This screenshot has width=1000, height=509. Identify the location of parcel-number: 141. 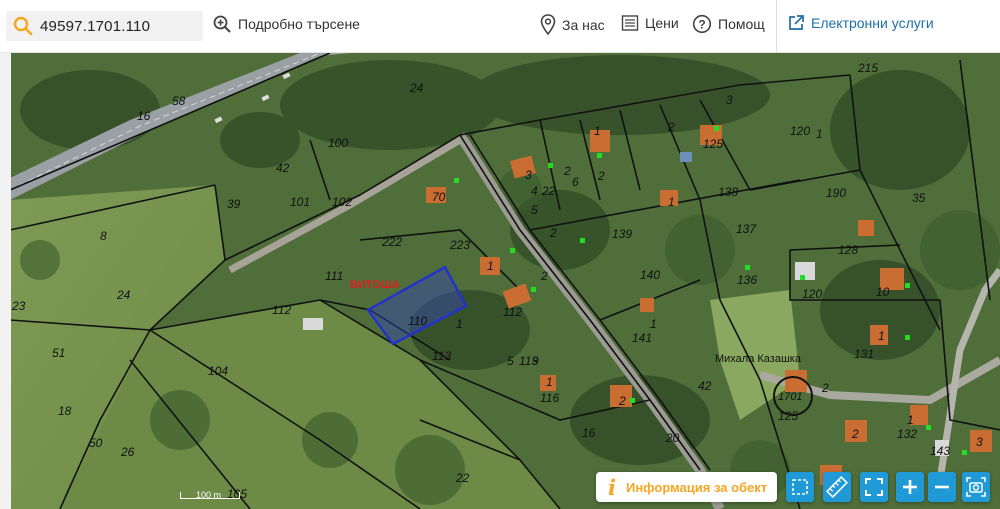
(642, 338).